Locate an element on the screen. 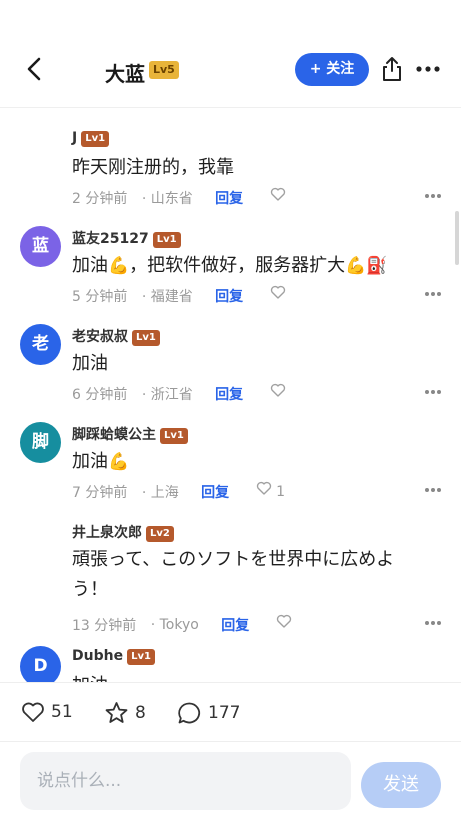 The width and height of the screenshot is (461, 819). author-name: J is located at coordinates (75, 138).